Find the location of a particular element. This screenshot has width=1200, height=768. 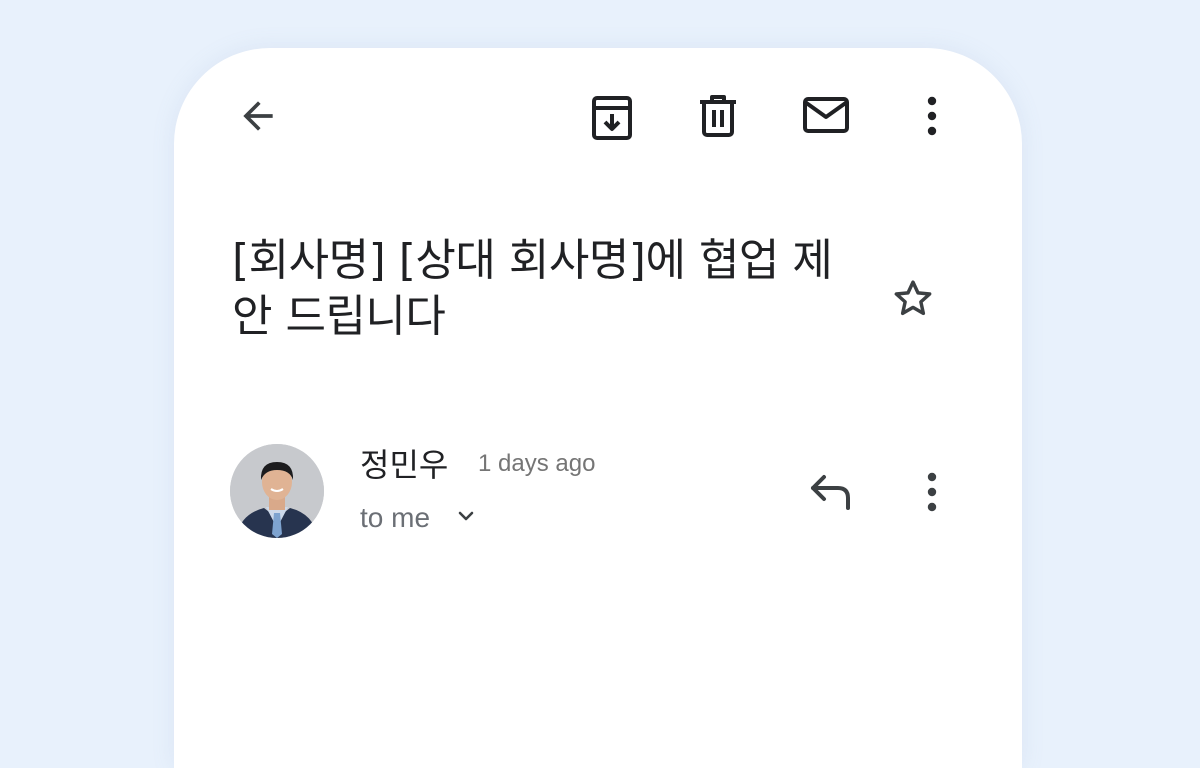

reply-icon is located at coordinates (832, 492).